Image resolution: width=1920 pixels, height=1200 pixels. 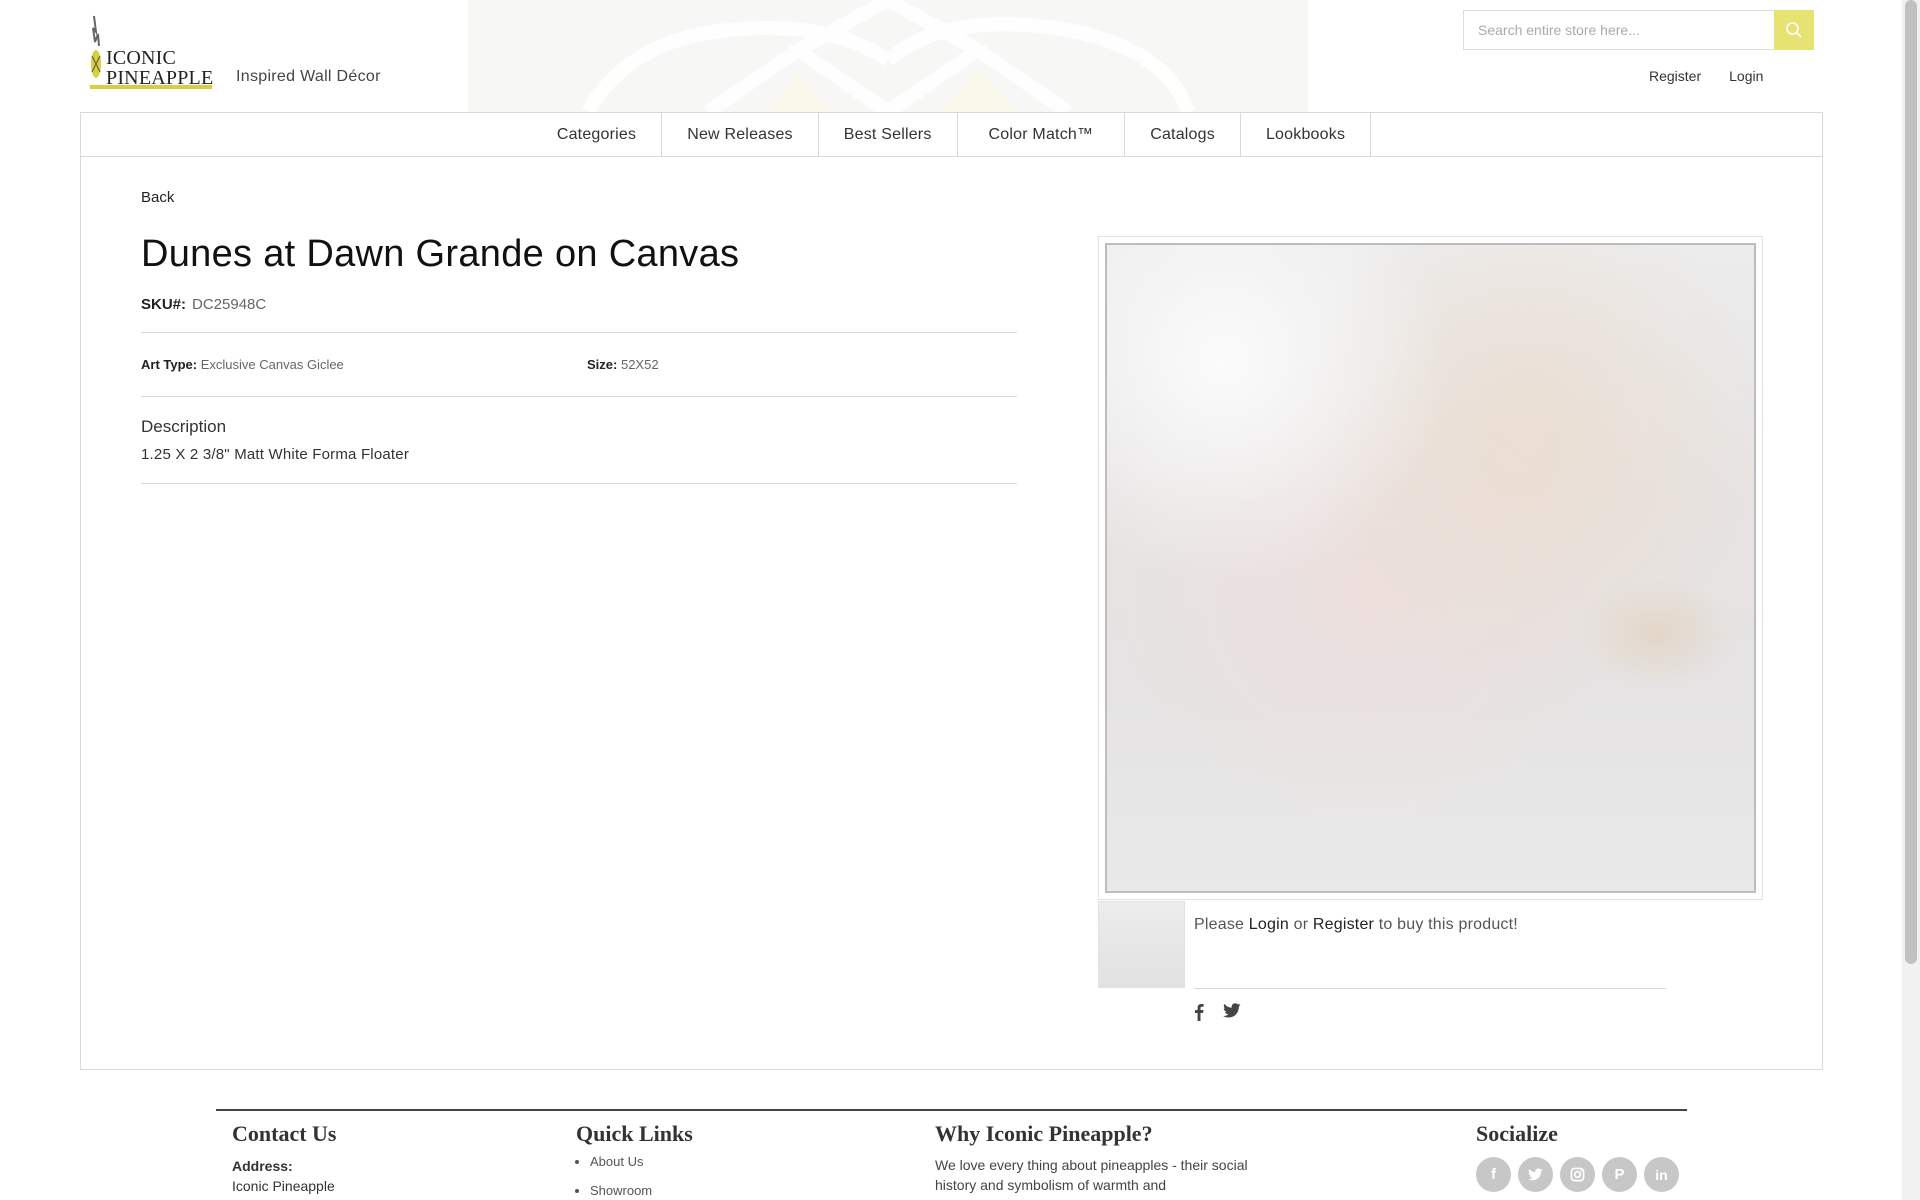 I want to click on page-scrollbar, so click(x=1911, y=600).